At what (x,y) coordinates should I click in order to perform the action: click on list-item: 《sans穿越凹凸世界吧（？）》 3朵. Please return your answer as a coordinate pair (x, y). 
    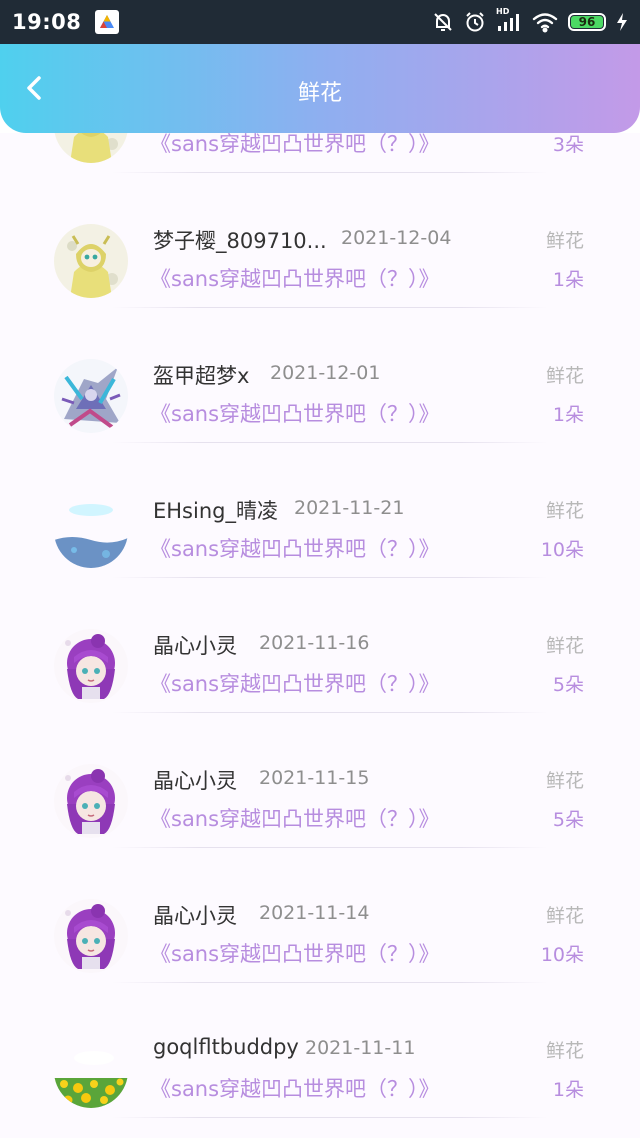
    Looking at the image, I should click on (320, 153).